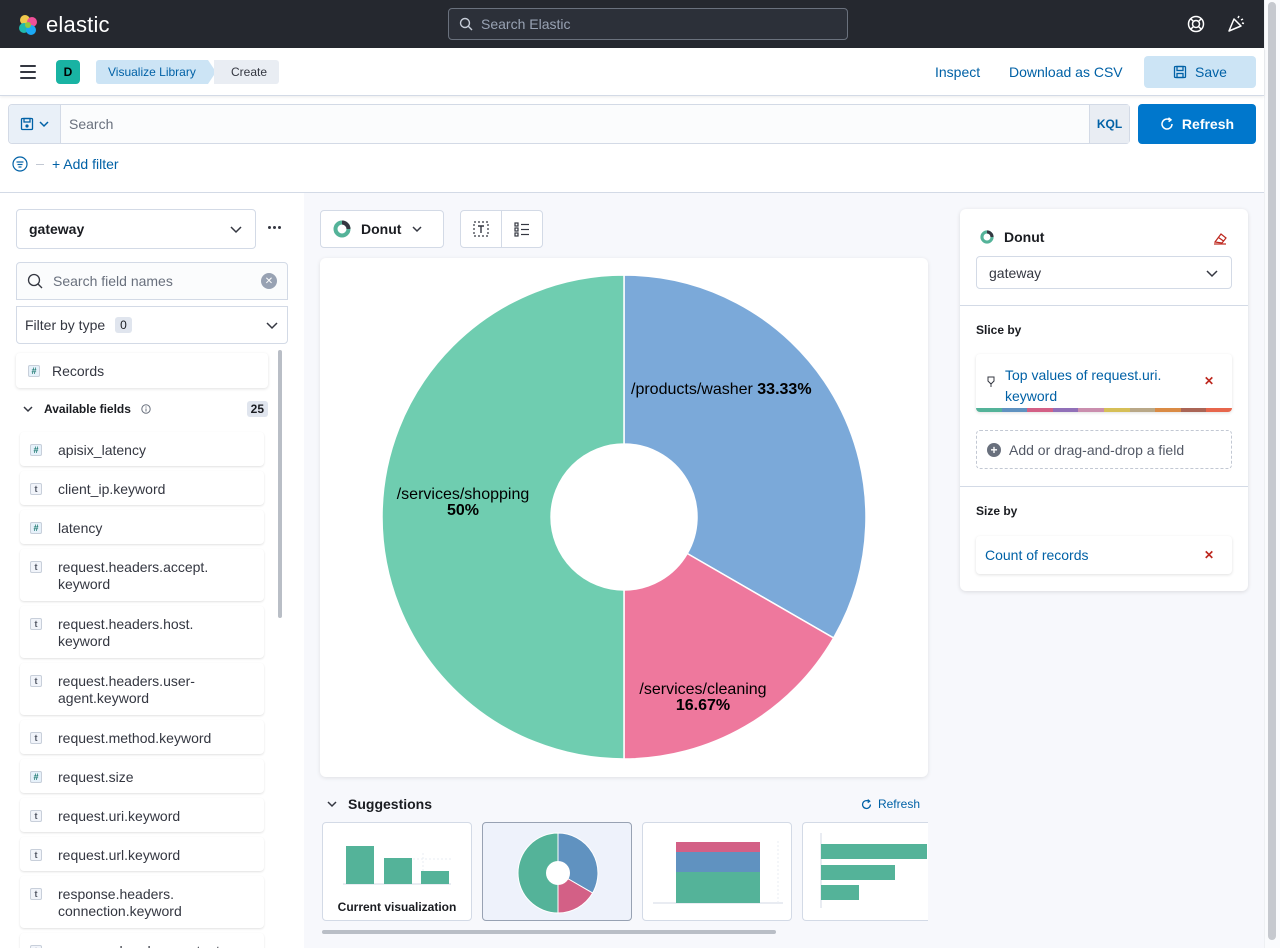 This screenshot has width=1280, height=948. Describe the element at coordinates (721, 389) in the screenshot. I see `slice-label: /products/washer 33.33%` at that location.